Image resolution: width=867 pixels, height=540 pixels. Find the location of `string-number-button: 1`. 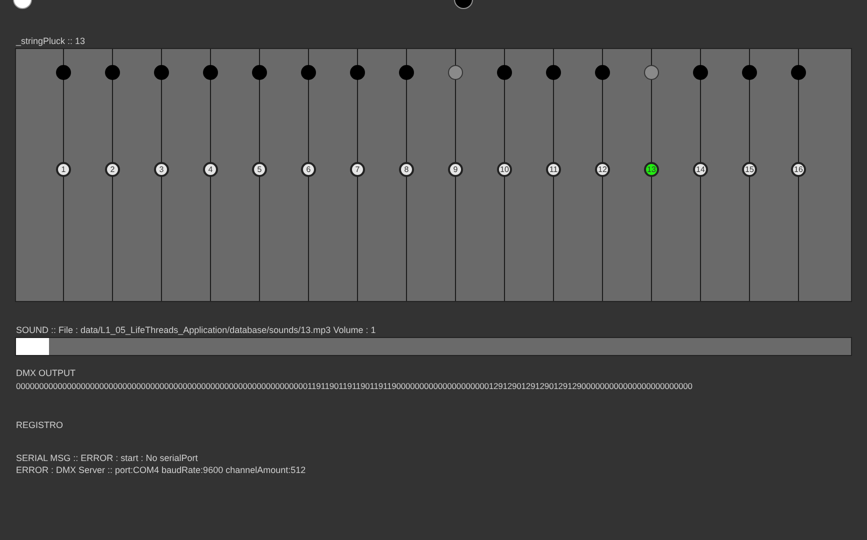

string-number-button: 1 is located at coordinates (63, 169).